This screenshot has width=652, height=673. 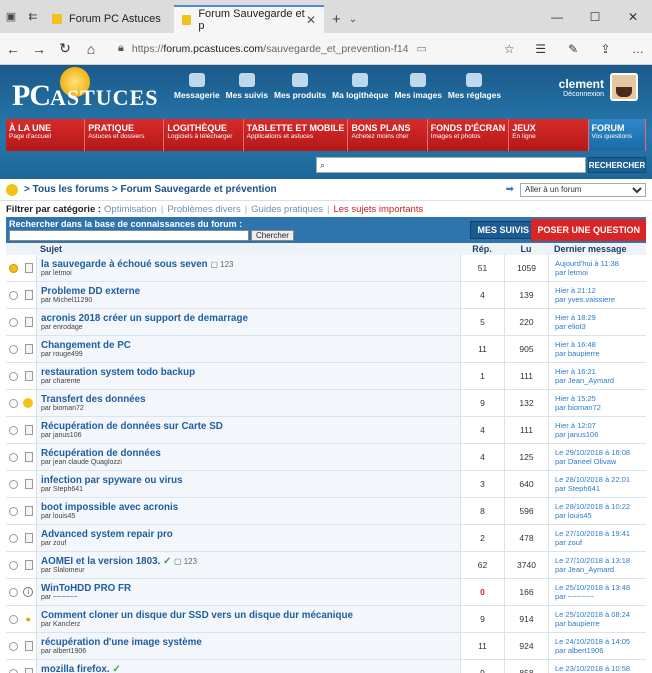 What do you see at coordinates (124, 264) in the screenshot?
I see `topic-title-link: la sauvegarde à échoué sous seven` at bounding box center [124, 264].